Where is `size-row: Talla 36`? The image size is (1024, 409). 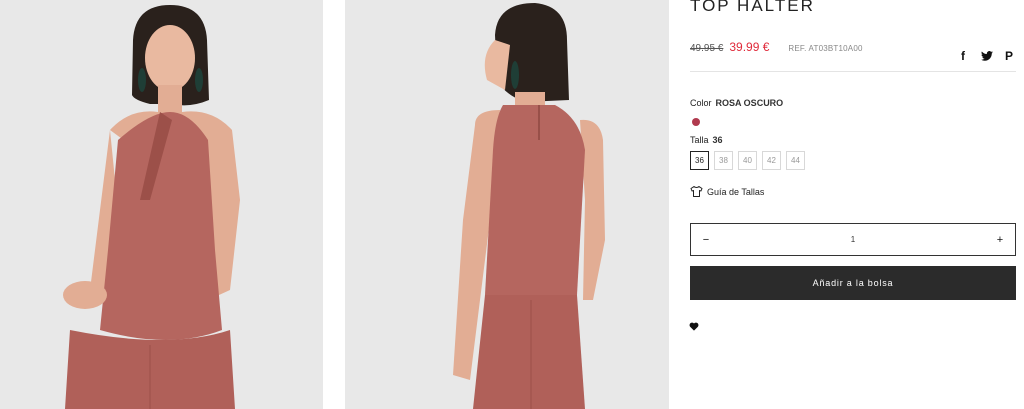
size-row: Talla 36 is located at coordinates (706, 140).